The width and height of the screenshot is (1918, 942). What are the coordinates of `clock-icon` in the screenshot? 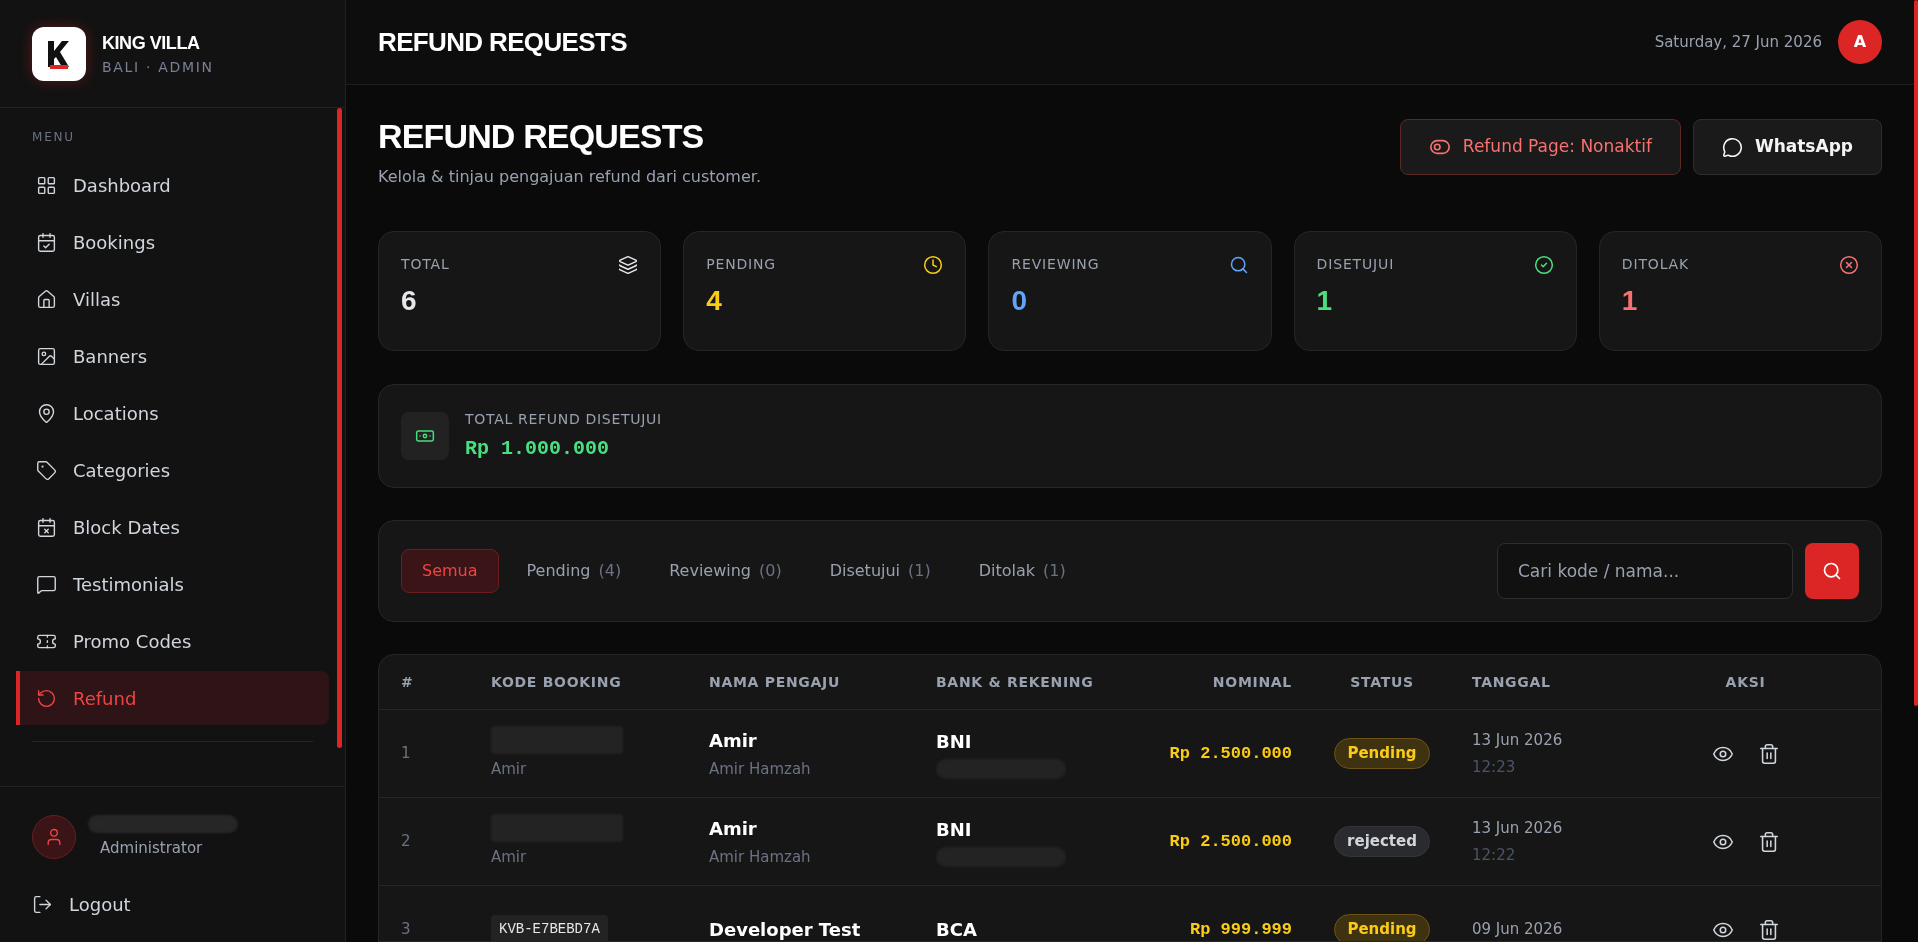 It's located at (933, 264).